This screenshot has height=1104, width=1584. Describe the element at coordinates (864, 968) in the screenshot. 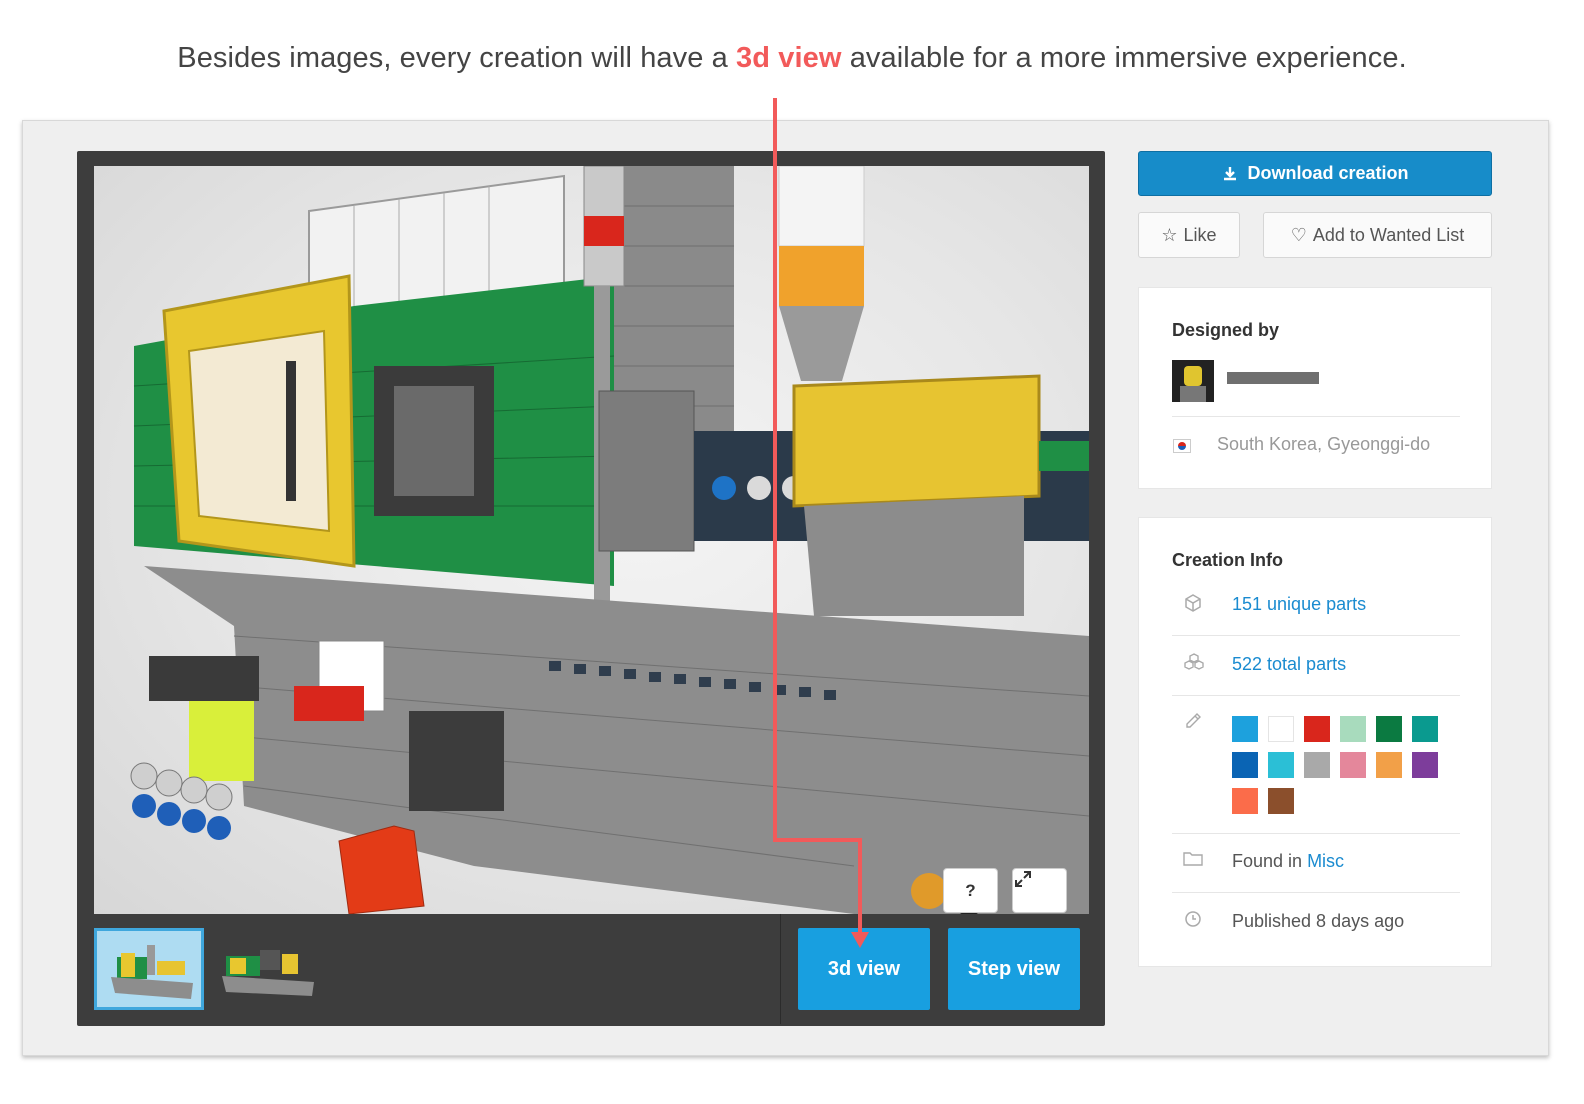

I see `3d-view-label: 3d view` at that location.